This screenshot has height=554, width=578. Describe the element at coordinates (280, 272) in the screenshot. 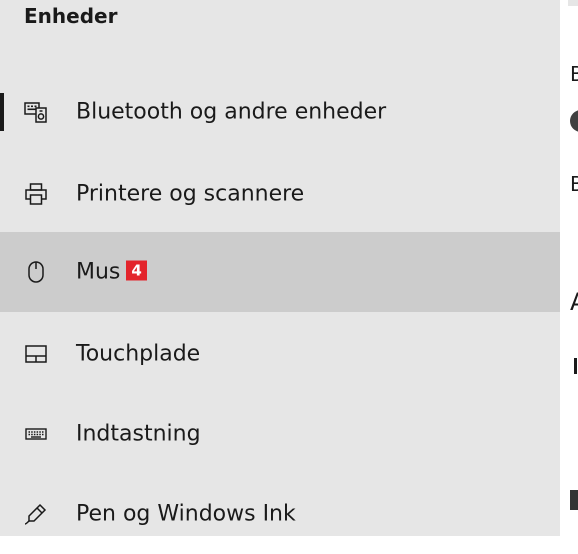

I see `sidebar-item-mouse: Mus 4` at that location.